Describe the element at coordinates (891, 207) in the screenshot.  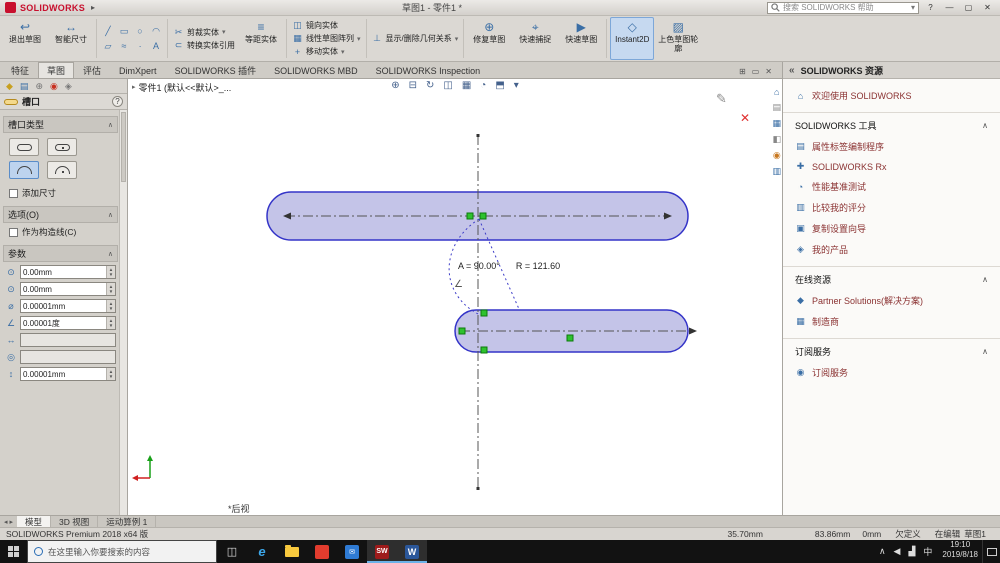
I see `compare-scores-link: ▥ 比较我的评分` at that location.